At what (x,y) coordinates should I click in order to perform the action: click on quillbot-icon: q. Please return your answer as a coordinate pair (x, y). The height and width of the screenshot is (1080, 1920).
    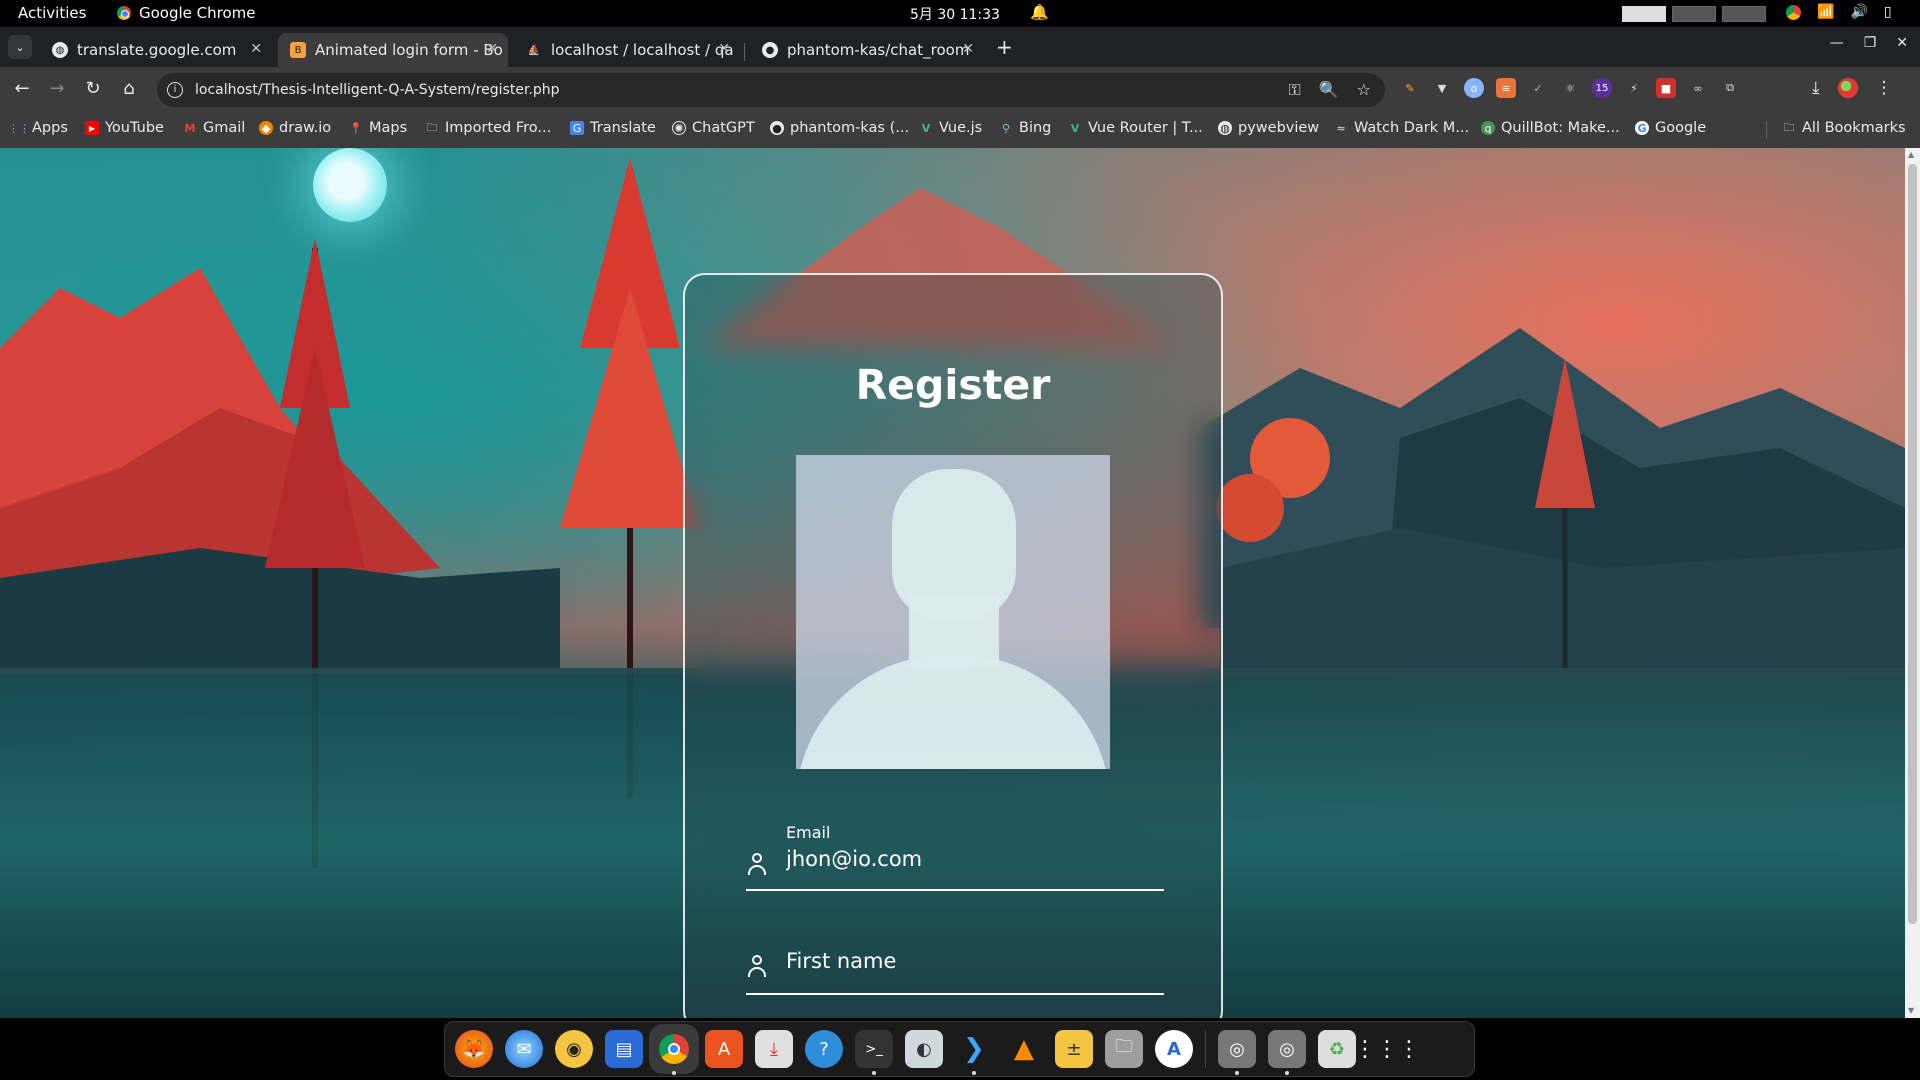
    Looking at the image, I should click on (1488, 128).